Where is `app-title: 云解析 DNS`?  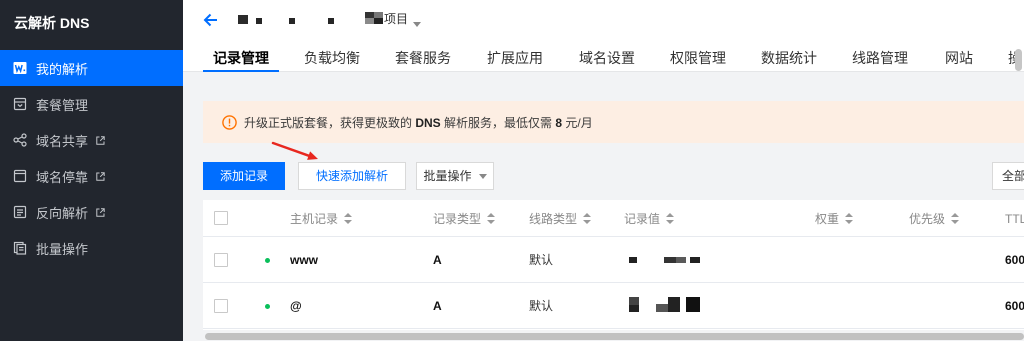 app-title: 云解析 DNS is located at coordinates (52, 23).